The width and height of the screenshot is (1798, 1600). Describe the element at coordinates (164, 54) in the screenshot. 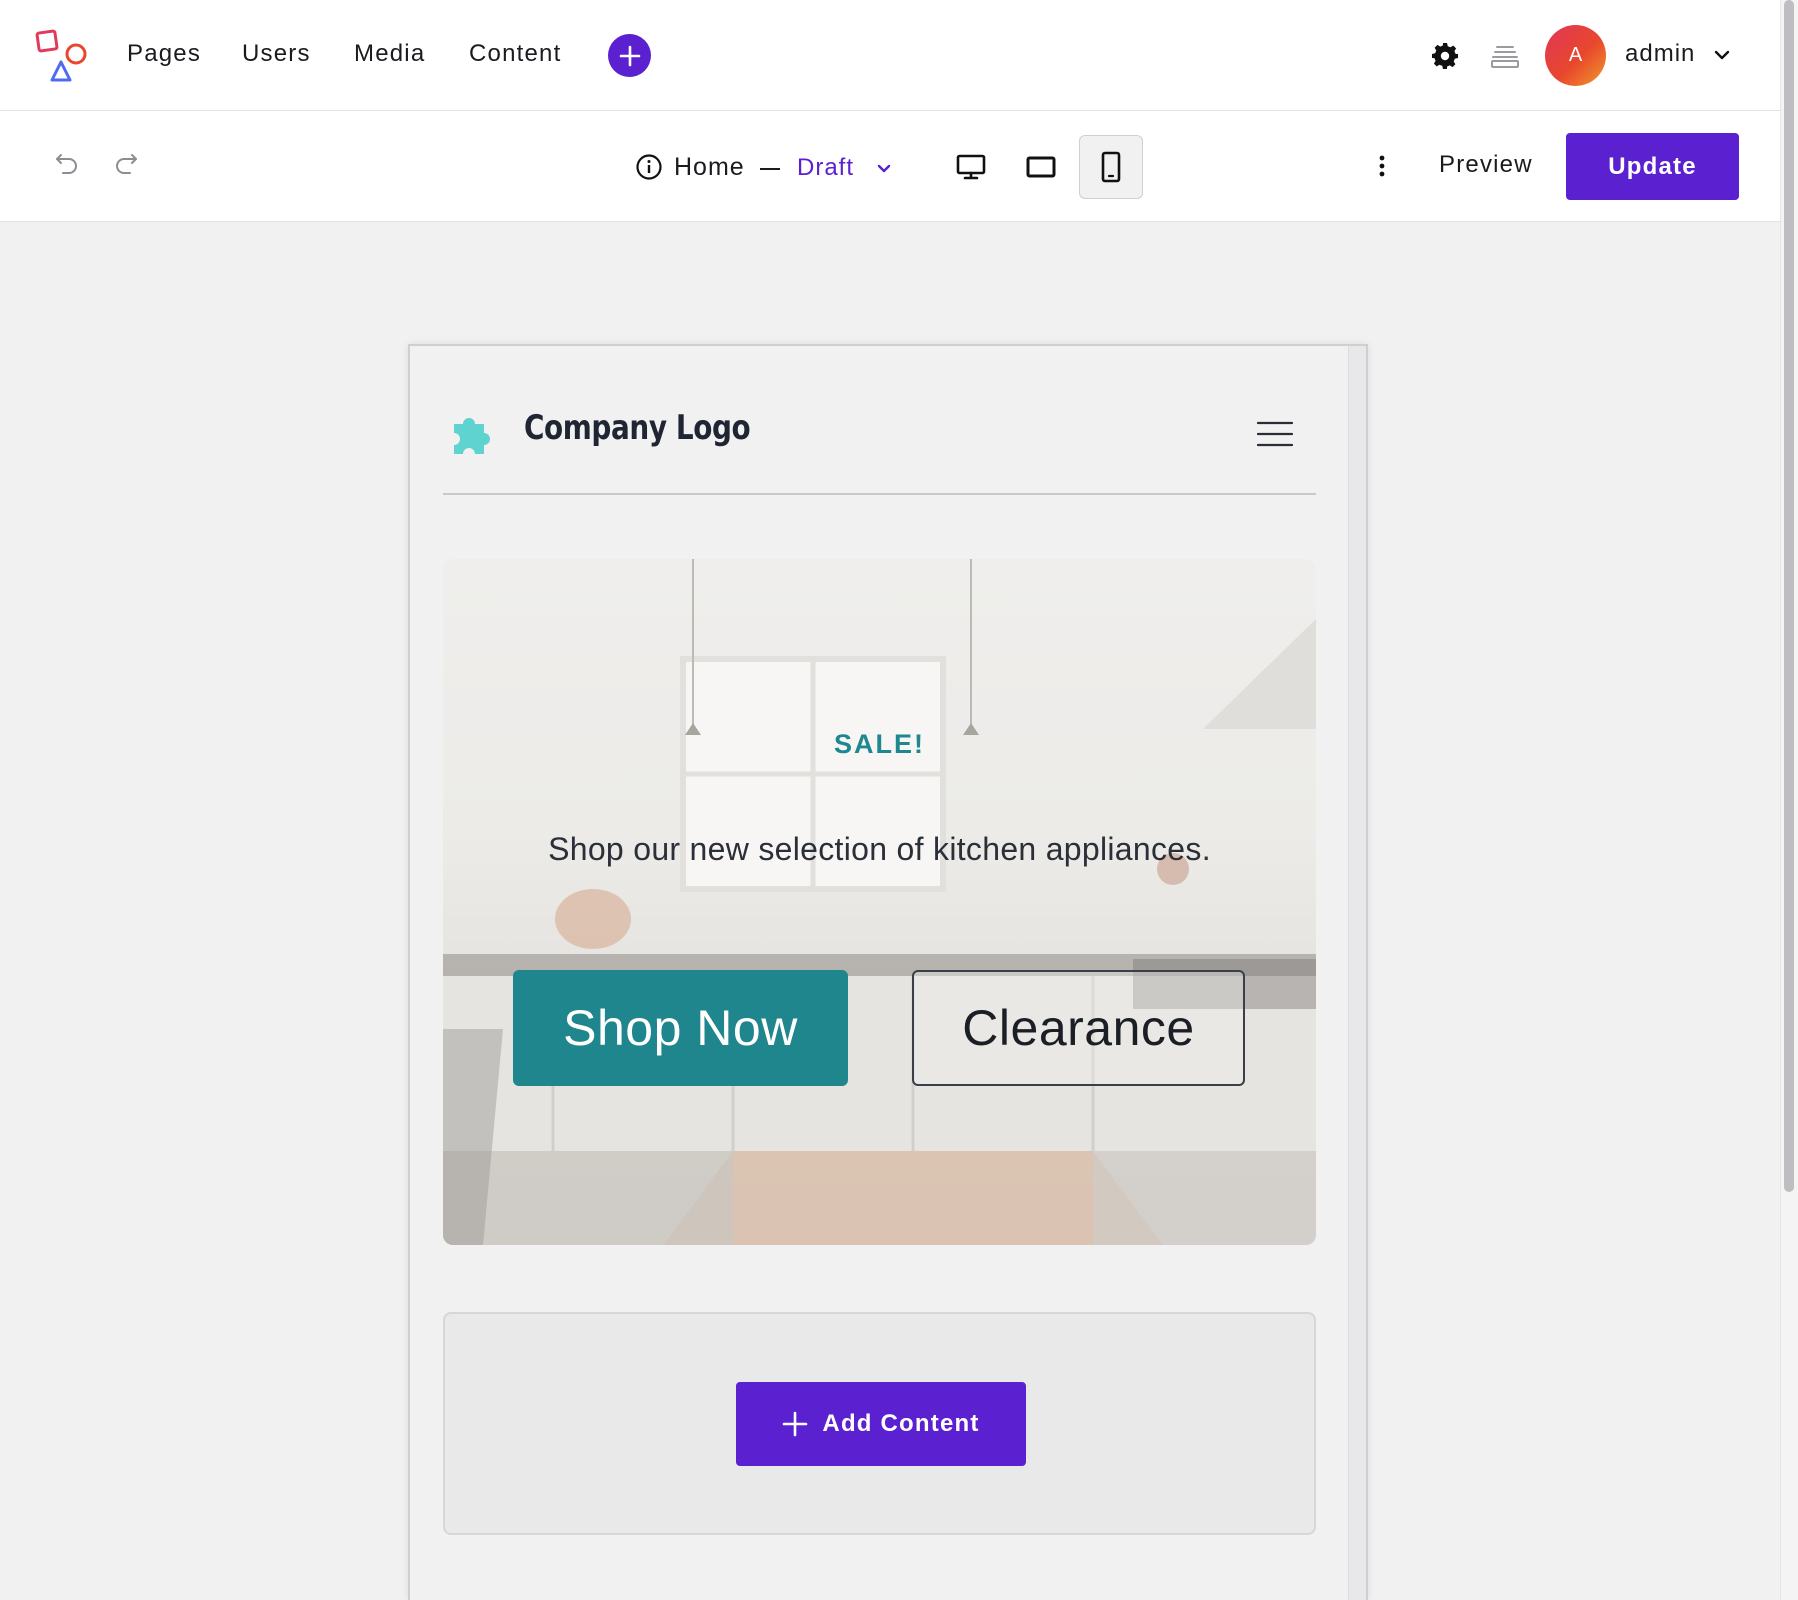

I see `nav-pages-link: Pages` at that location.